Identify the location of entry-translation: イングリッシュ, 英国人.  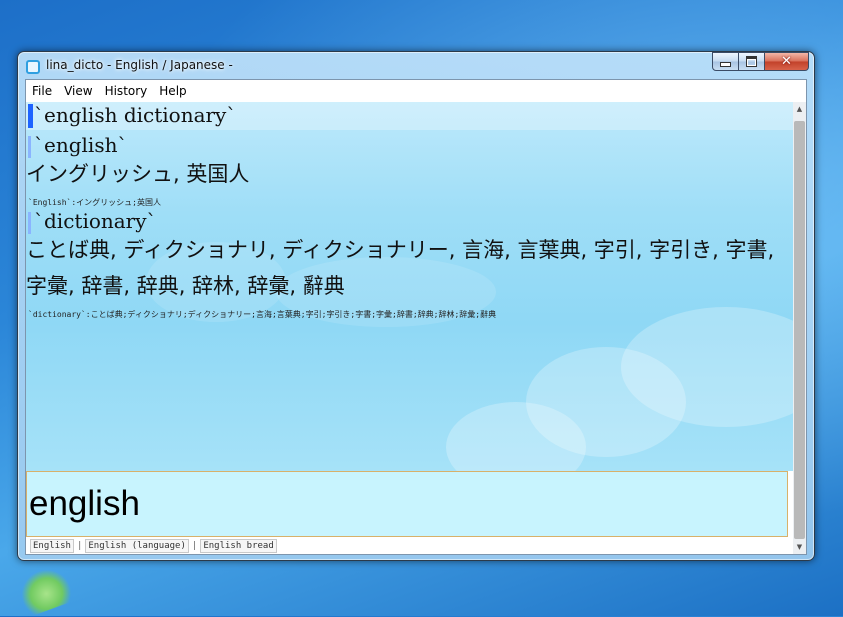
(138, 174).